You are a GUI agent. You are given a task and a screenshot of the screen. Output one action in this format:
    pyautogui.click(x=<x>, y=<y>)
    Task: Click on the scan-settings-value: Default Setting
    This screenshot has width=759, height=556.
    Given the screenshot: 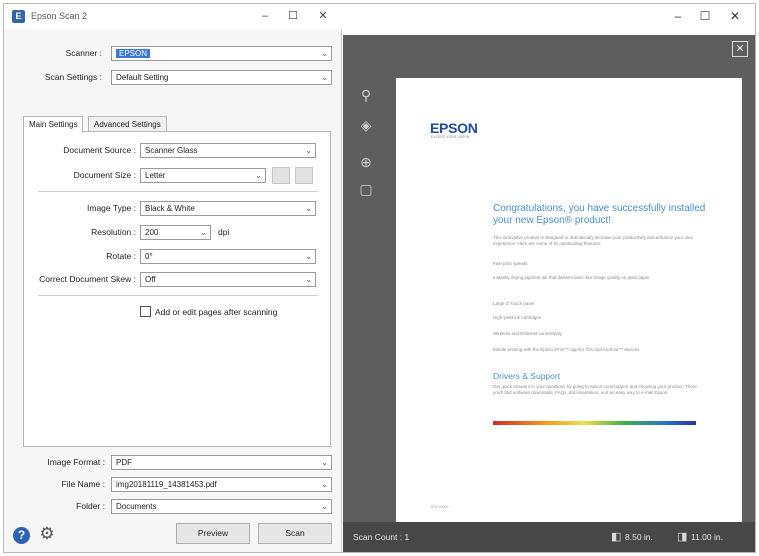 What is the action you would take?
    pyautogui.click(x=142, y=77)
    